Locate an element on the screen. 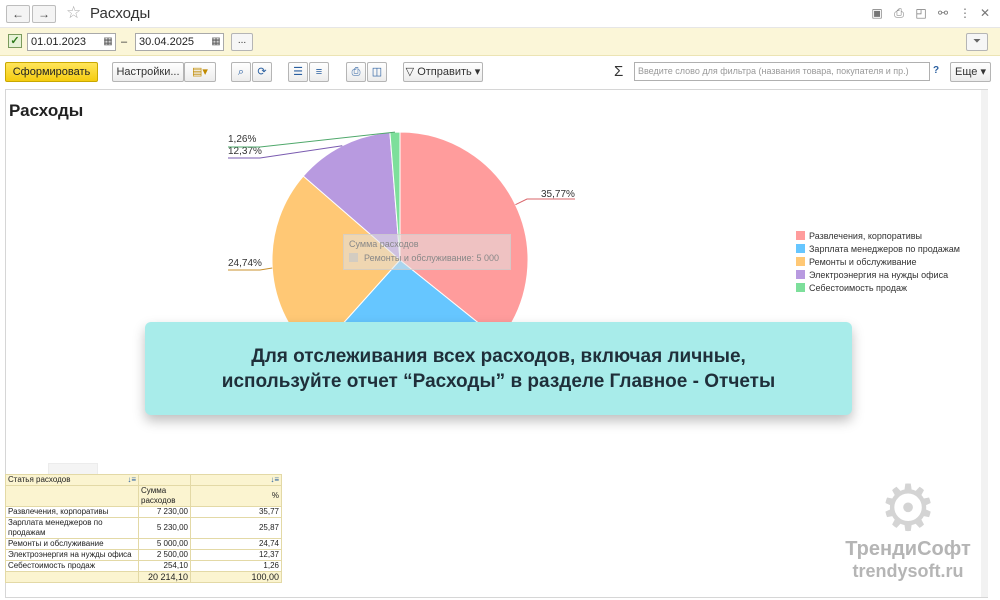  legend-label: Развлечения, корпоративы is located at coordinates (865, 236).